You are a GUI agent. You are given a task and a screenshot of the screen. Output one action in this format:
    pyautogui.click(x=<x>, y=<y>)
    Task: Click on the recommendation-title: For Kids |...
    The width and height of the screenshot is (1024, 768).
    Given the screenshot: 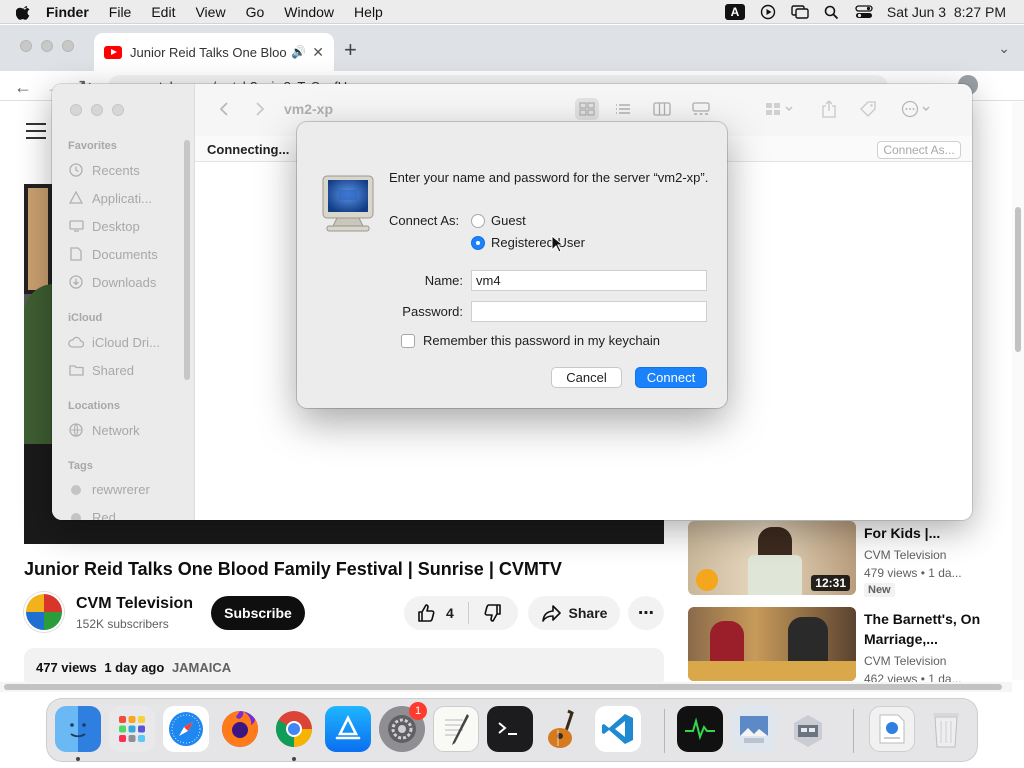 What is the action you would take?
    pyautogui.click(x=929, y=533)
    